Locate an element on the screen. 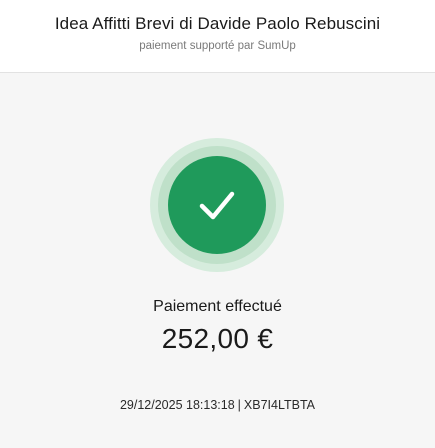 The height and width of the screenshot is (448, 435). transaction-timestamp: 29/12/2025 18:13:18 is located at coordinates (177, 405).